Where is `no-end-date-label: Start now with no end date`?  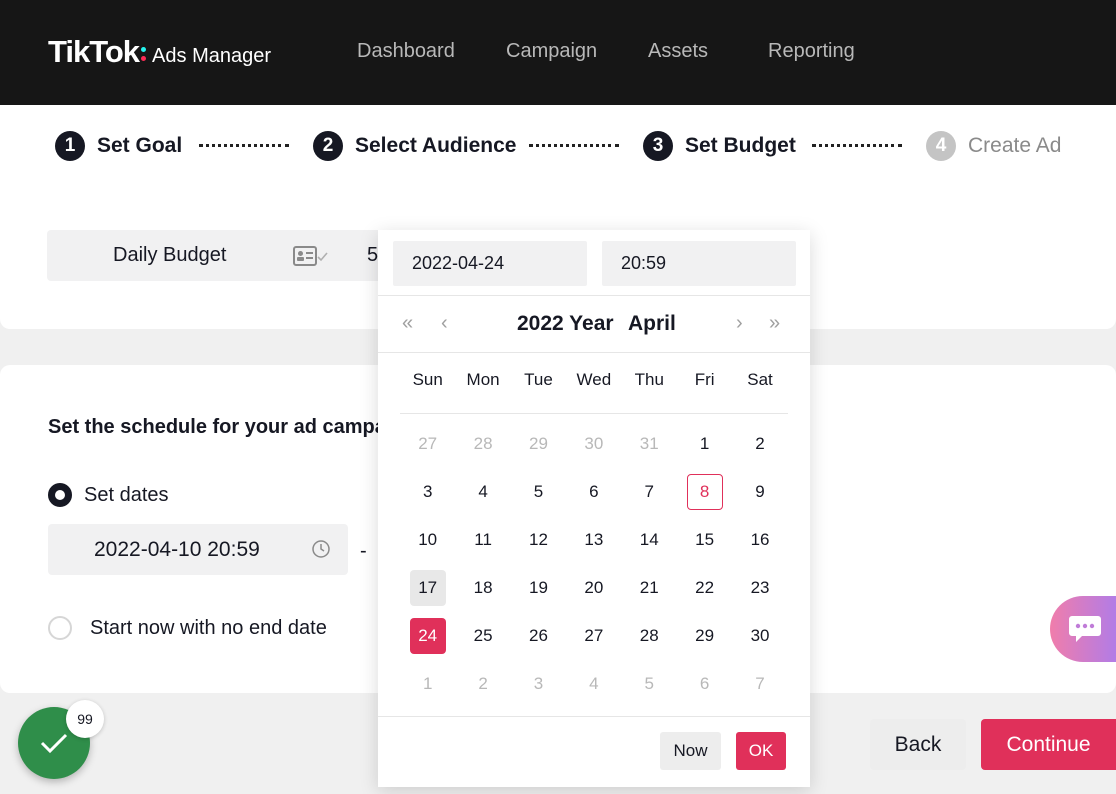 no-end-date-label: Start now with no end date is located at coordinates (208, 628).